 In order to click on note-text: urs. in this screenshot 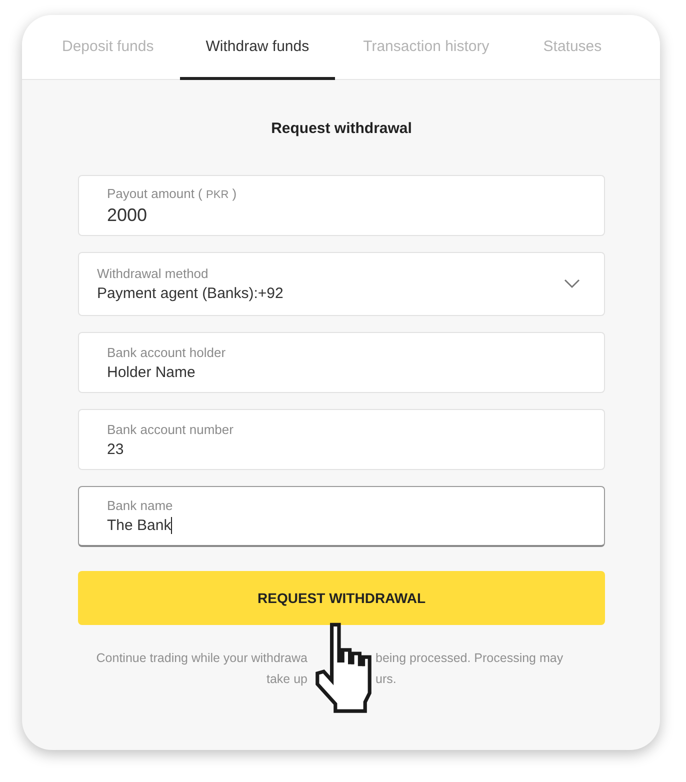, I will do `click(387, 679)`.